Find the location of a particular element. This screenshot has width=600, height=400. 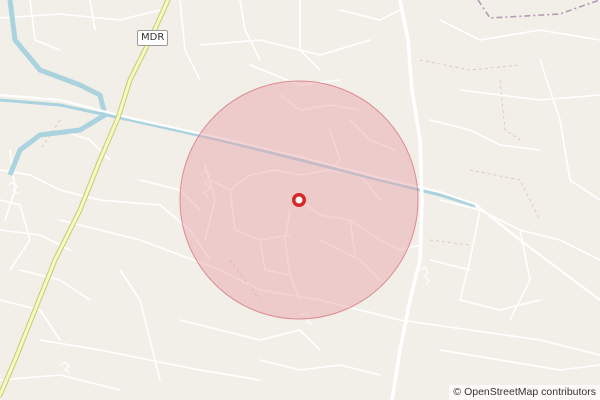

attribution-suffix: contributors is located at coordinates (568, 392).